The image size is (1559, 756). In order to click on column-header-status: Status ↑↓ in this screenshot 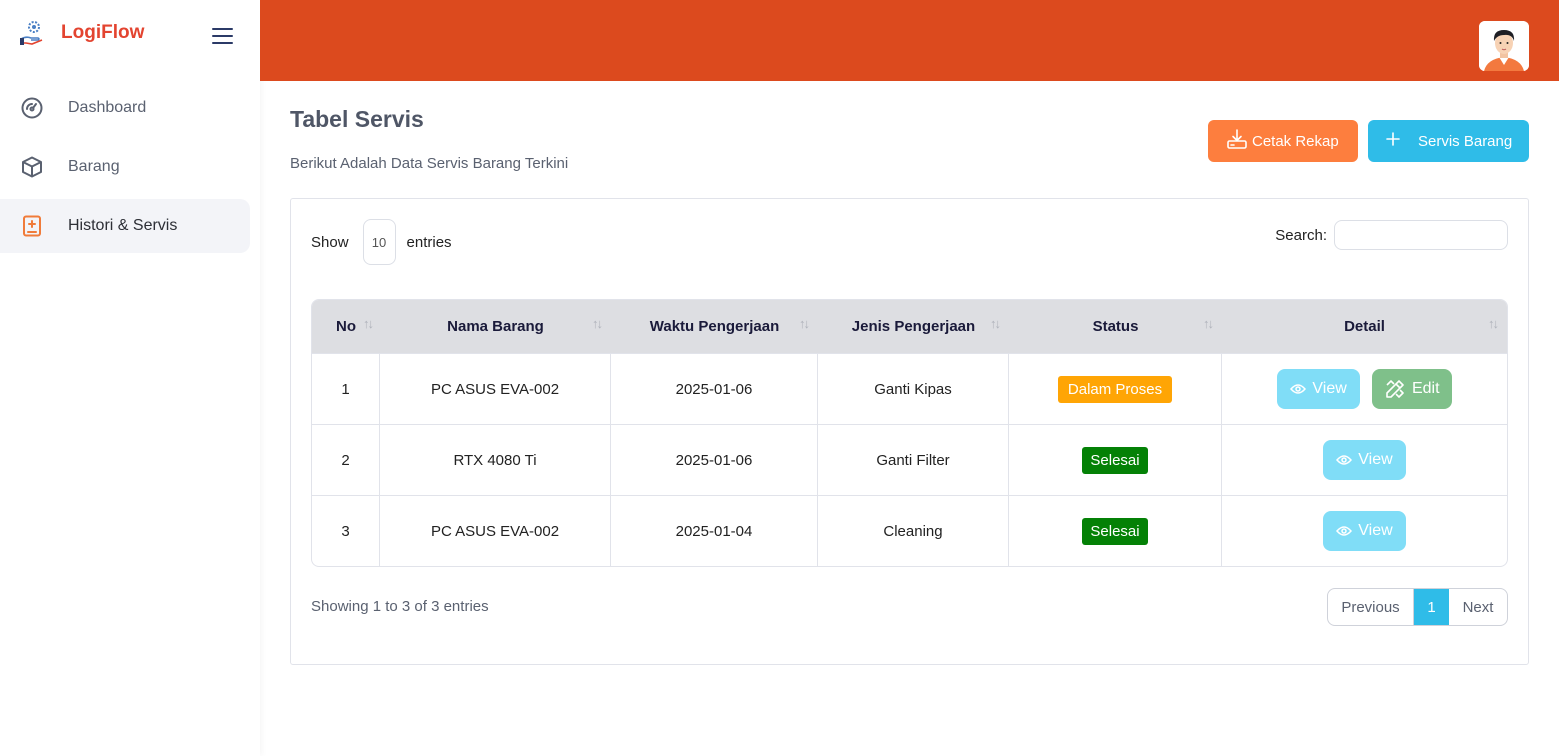, I will do `click(1115, 326)`.